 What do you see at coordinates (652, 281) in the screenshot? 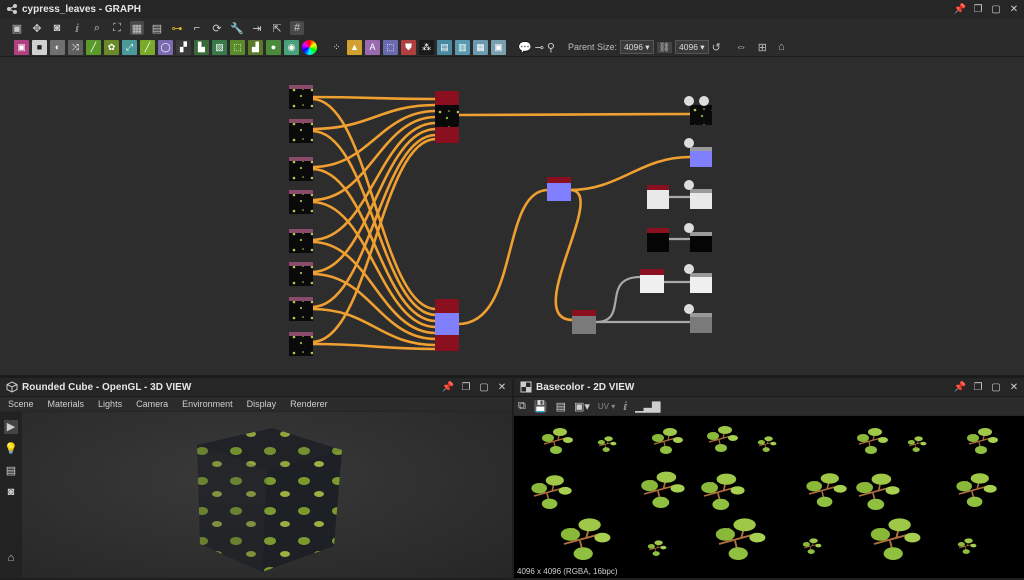
I see `uniform-dots-node` at bounding box center [652, 281].